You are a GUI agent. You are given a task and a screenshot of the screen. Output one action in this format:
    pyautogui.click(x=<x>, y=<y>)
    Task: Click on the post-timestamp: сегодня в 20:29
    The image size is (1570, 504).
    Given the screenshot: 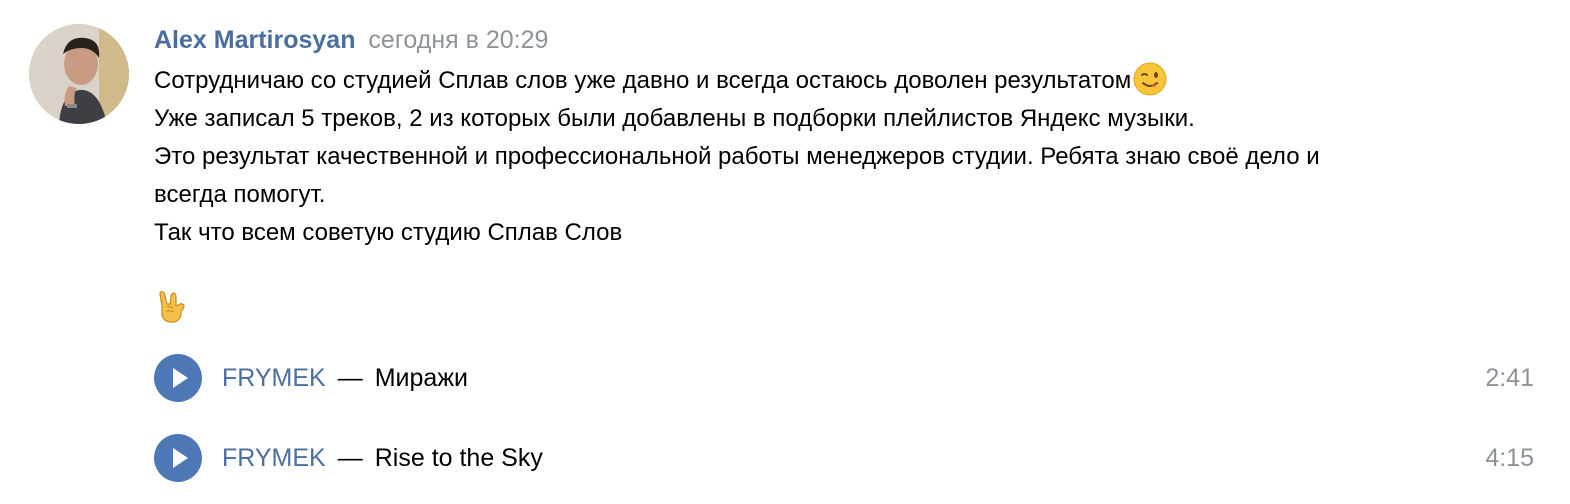 What is the action you would take?
    pyautogui.click(x=458, y=40)
    